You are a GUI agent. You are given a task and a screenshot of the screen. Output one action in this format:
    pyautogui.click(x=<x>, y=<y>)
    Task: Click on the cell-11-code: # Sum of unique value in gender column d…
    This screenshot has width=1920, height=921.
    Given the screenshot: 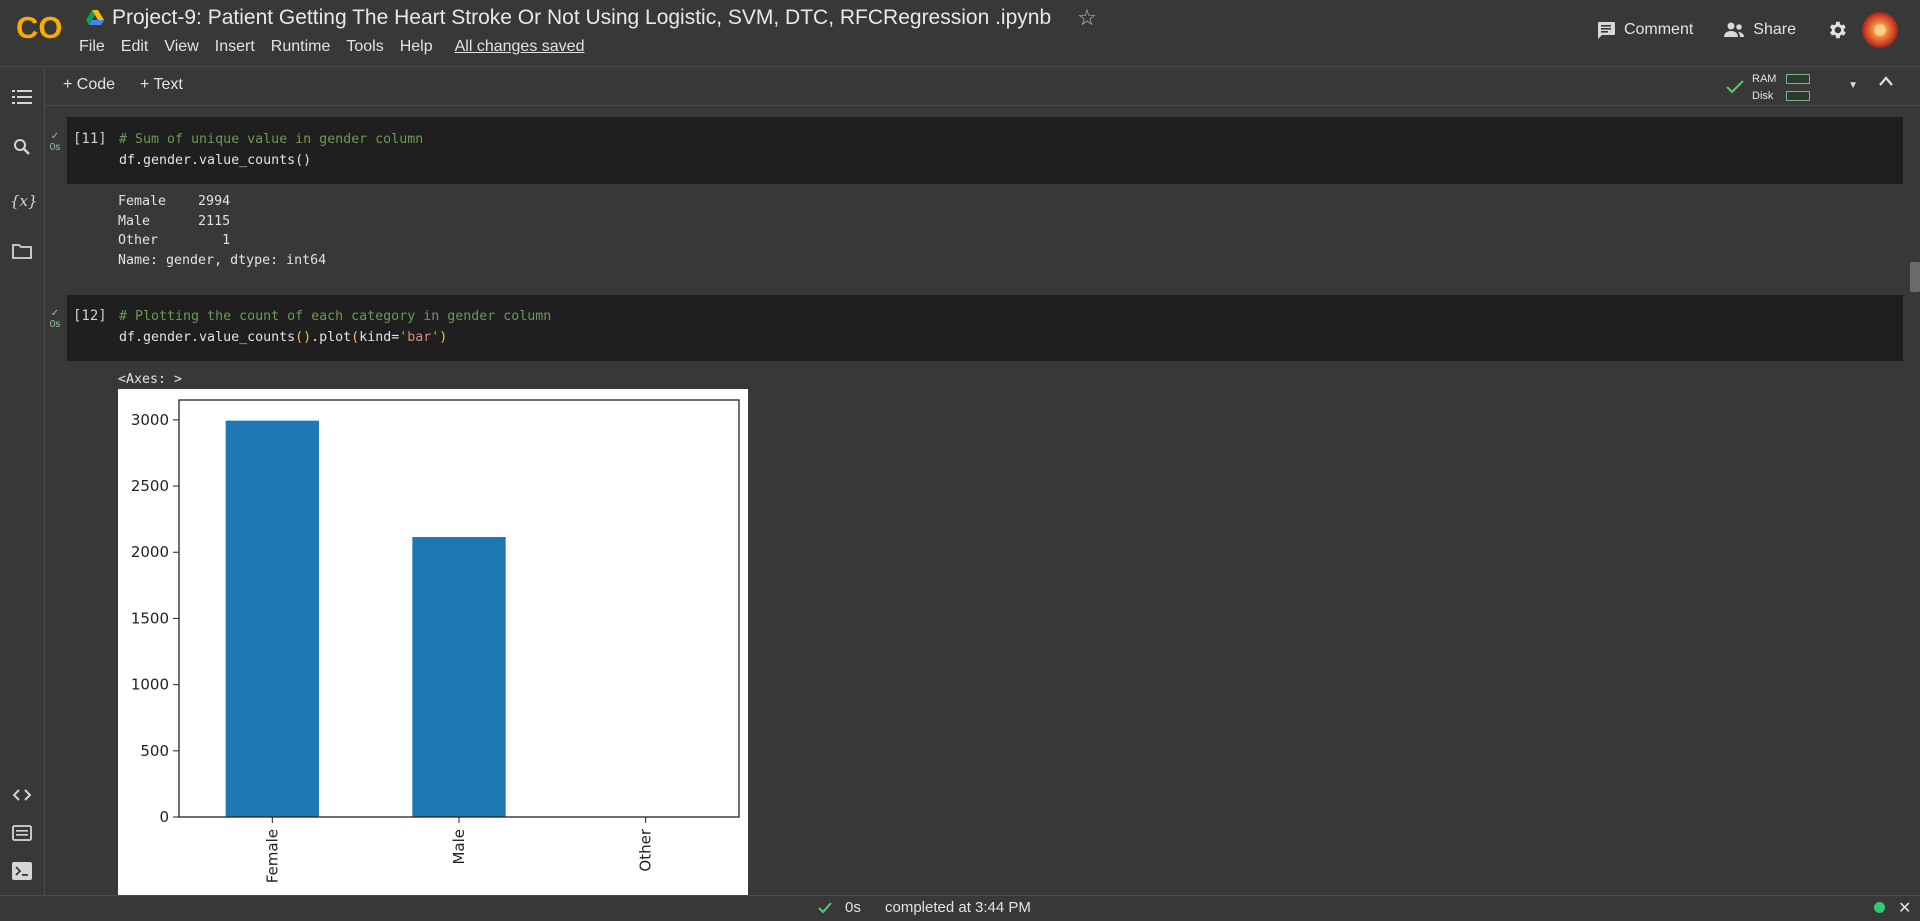 What is the action you would take?
    pyautogui.click(x=271, y=150)
    